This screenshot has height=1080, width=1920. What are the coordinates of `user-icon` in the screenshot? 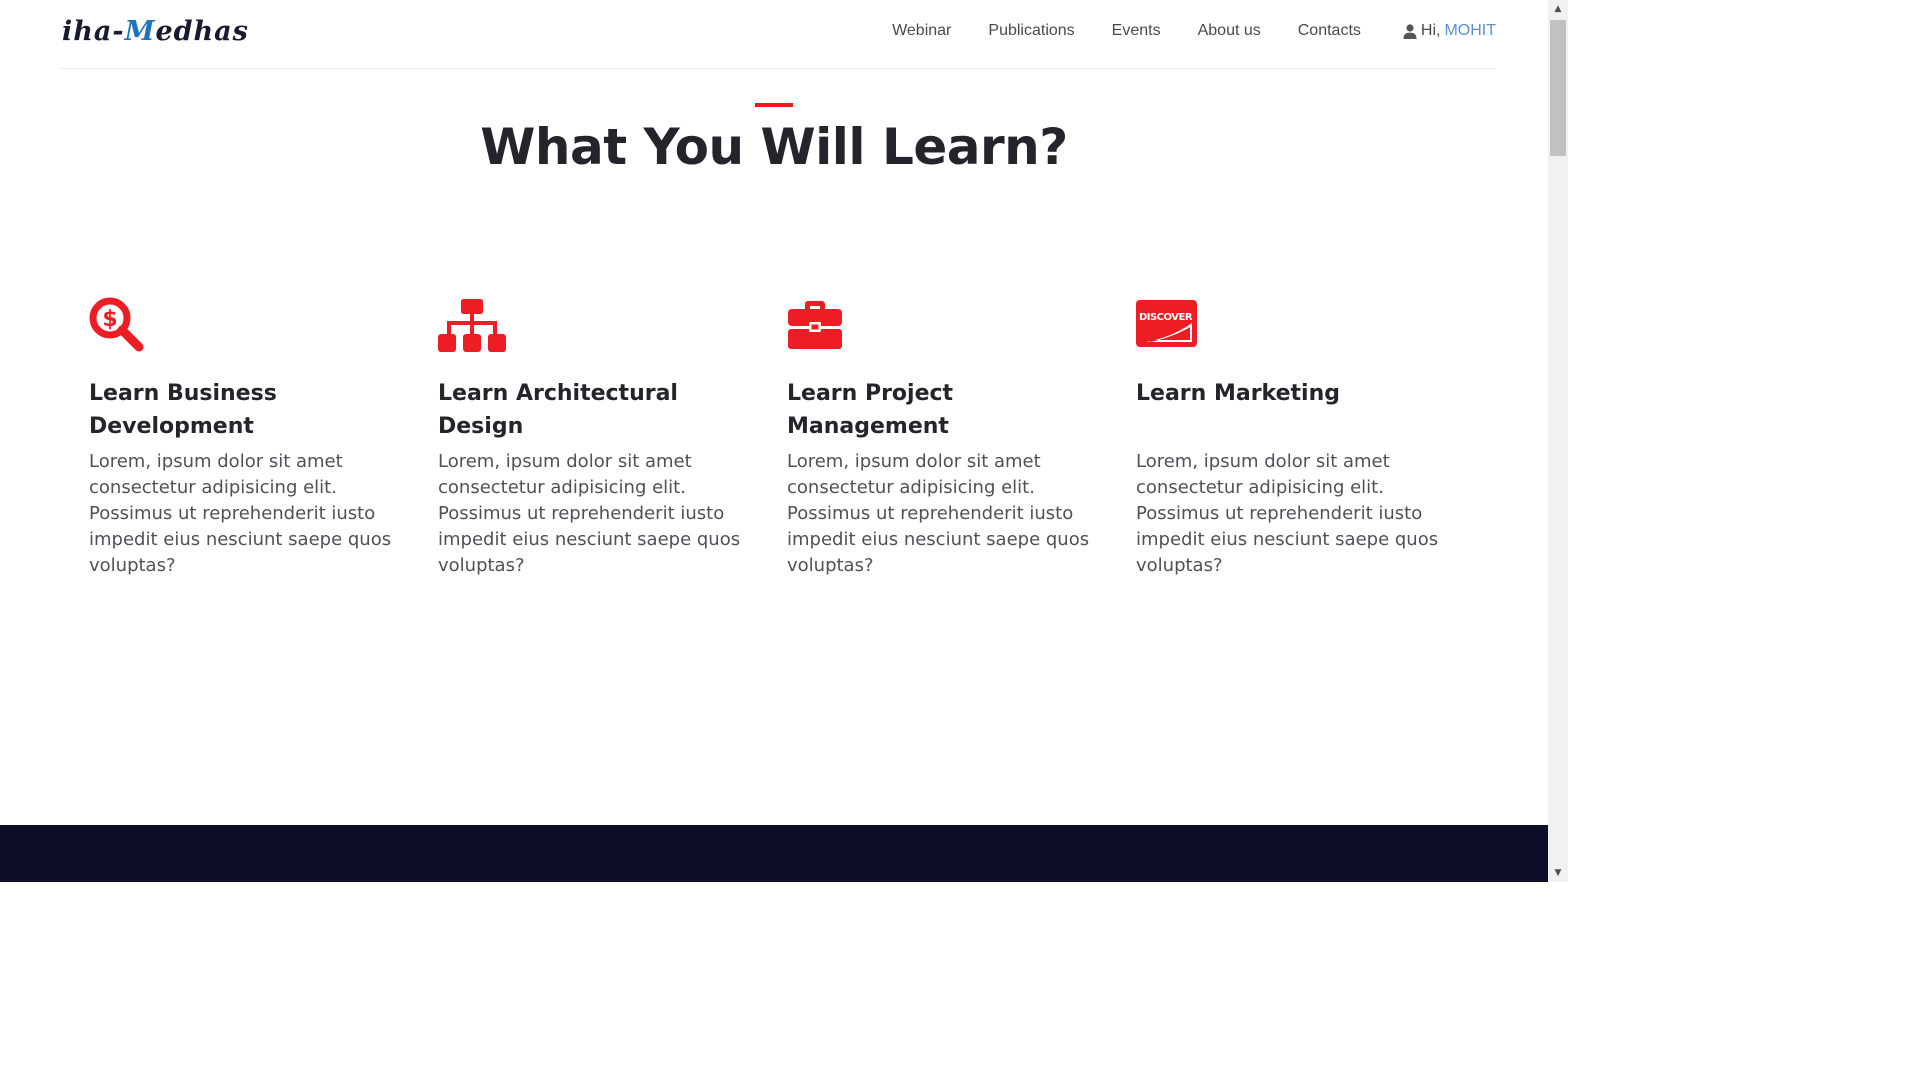 It's located at (1410, 31).